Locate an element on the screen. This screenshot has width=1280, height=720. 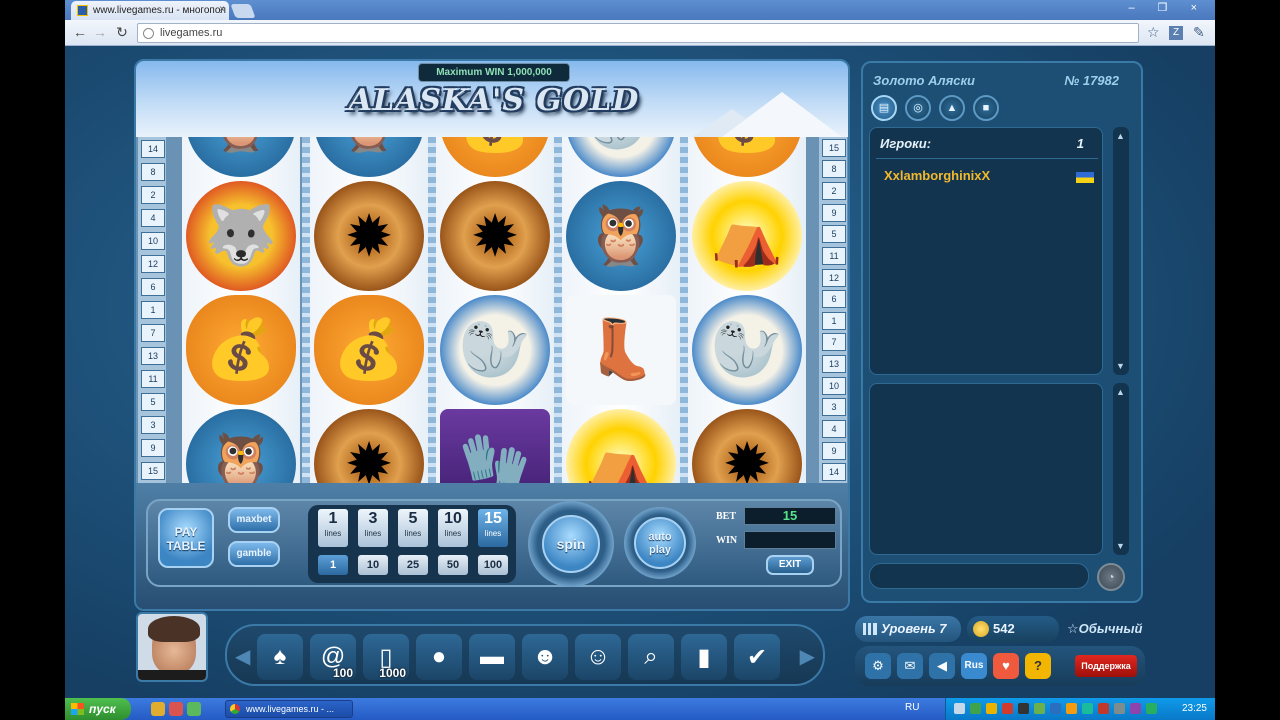
camera-tab-icon: ■ is located at coordinates (986, 108).